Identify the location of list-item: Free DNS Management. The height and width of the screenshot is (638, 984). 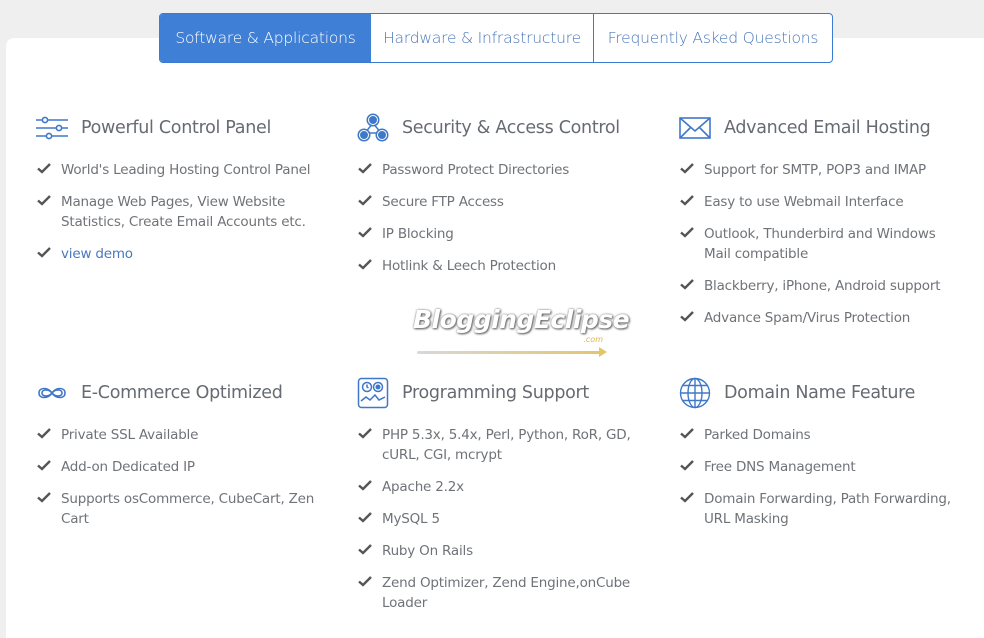
(821, 467).